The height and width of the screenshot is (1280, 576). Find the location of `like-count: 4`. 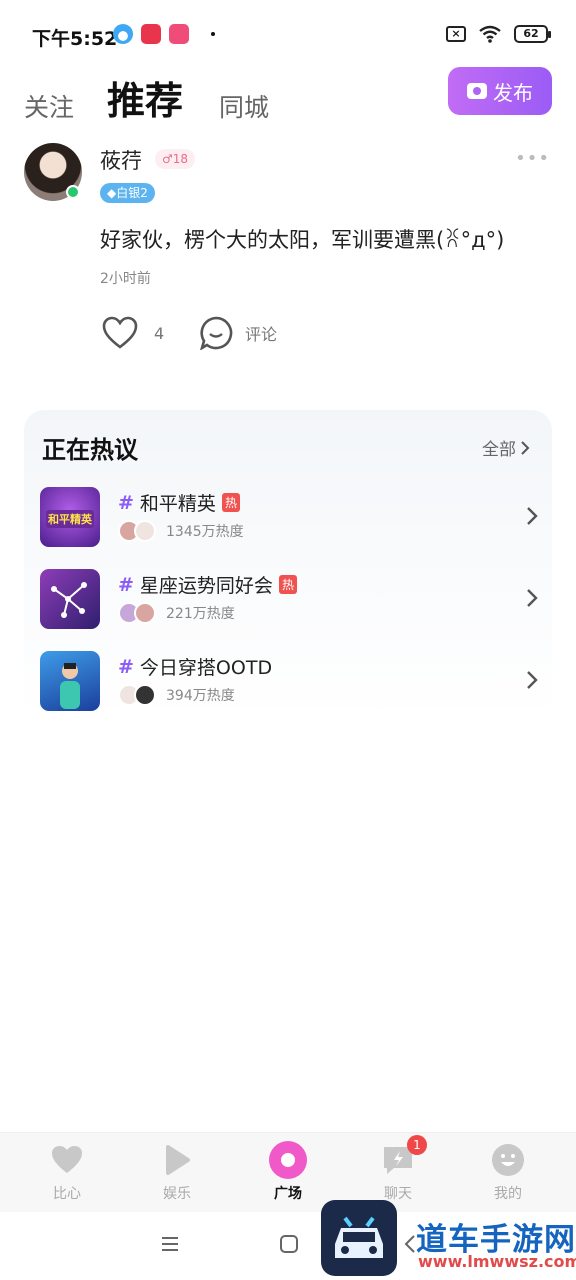

like-count: 4 is located at coordinates (159, 333).